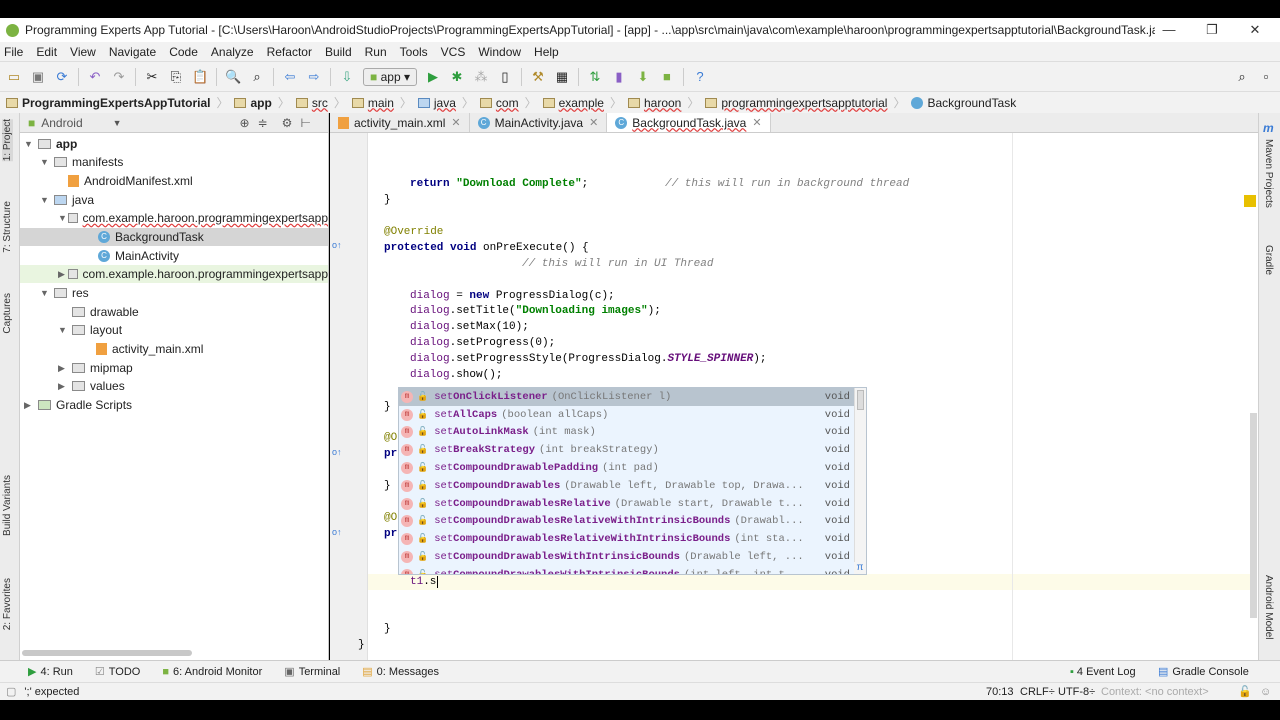 Image resolution: width=1280 pixels, height=720 pixels. I want to click on crumb-src: src 〉, so click(320, 102).